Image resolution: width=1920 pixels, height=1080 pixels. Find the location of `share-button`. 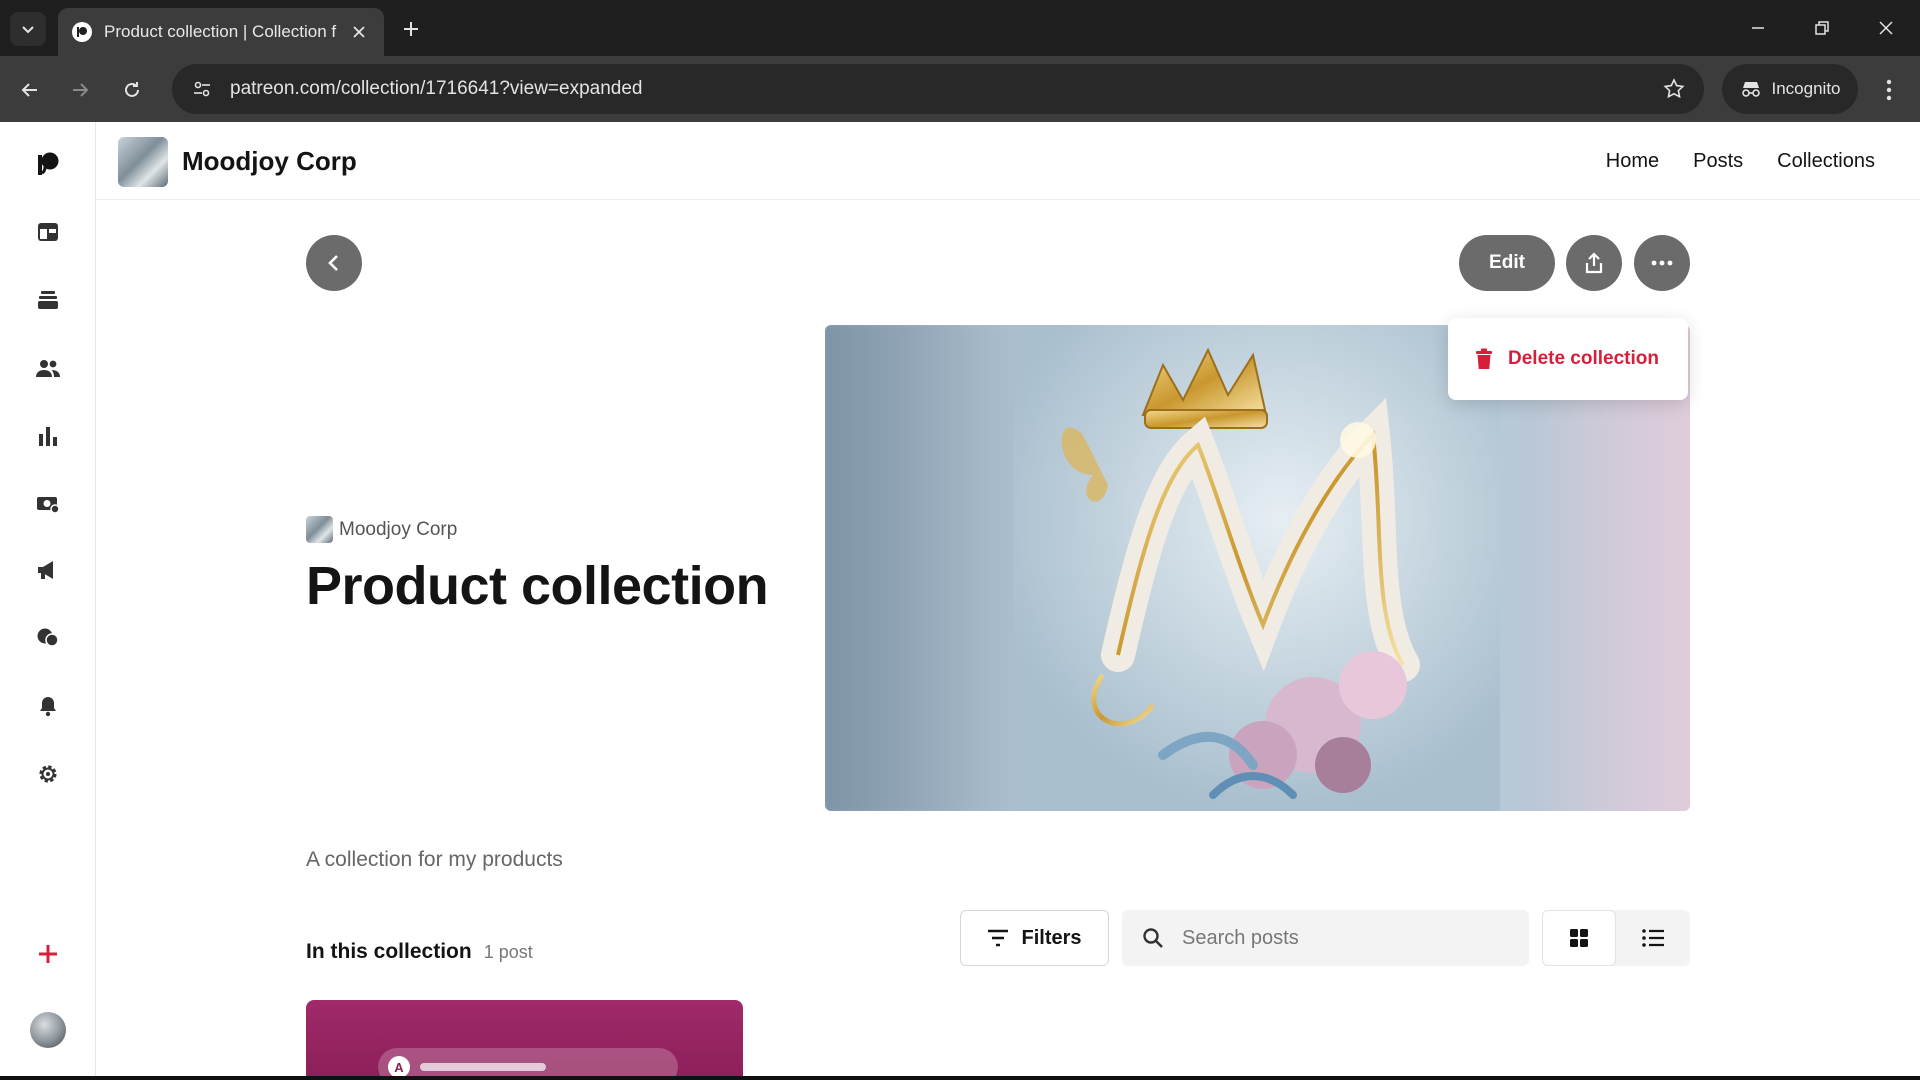

share-button is located at coordinates (1594, 263).